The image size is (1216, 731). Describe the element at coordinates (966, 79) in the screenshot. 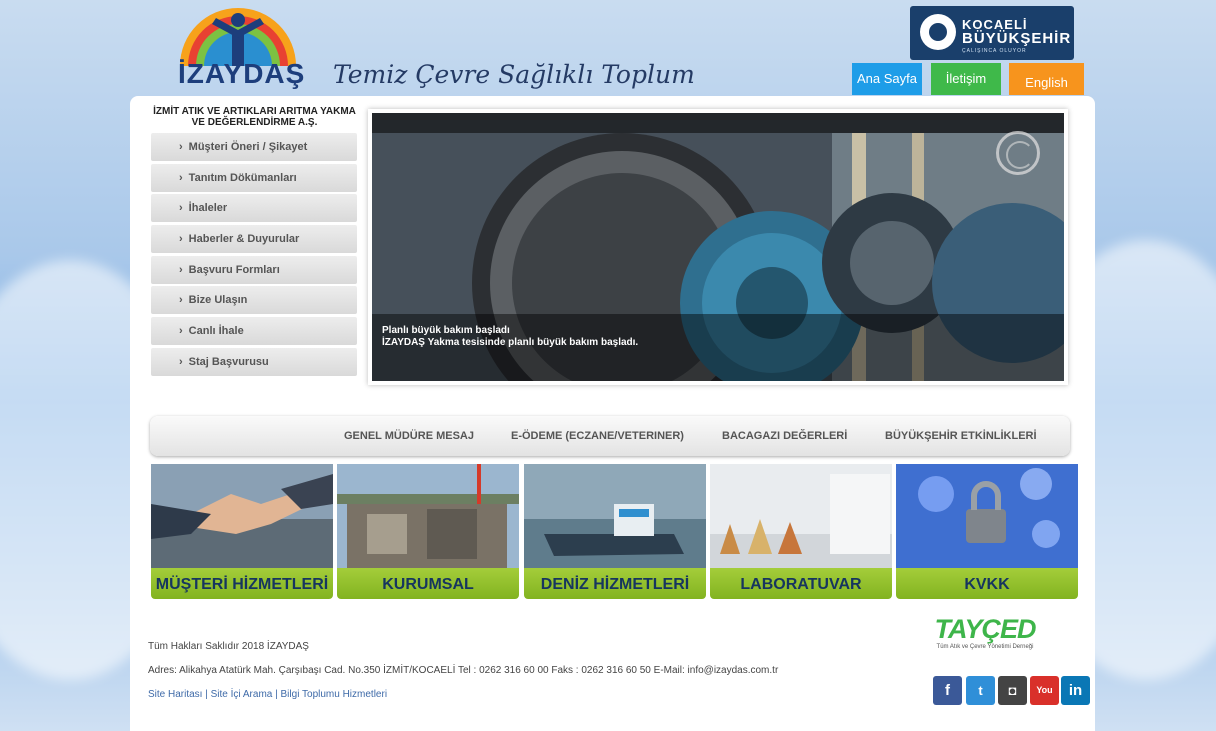

I see `contact-button: İletişim` at that location.